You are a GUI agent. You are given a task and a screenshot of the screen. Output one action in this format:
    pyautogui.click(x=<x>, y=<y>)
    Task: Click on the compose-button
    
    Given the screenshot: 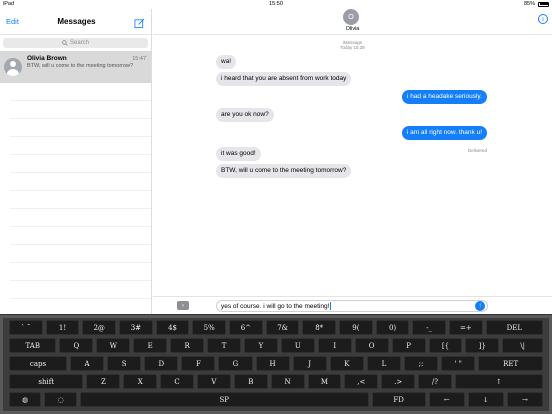 What is the action you would take?
    pyautogui.click(x=139, y=22)
    